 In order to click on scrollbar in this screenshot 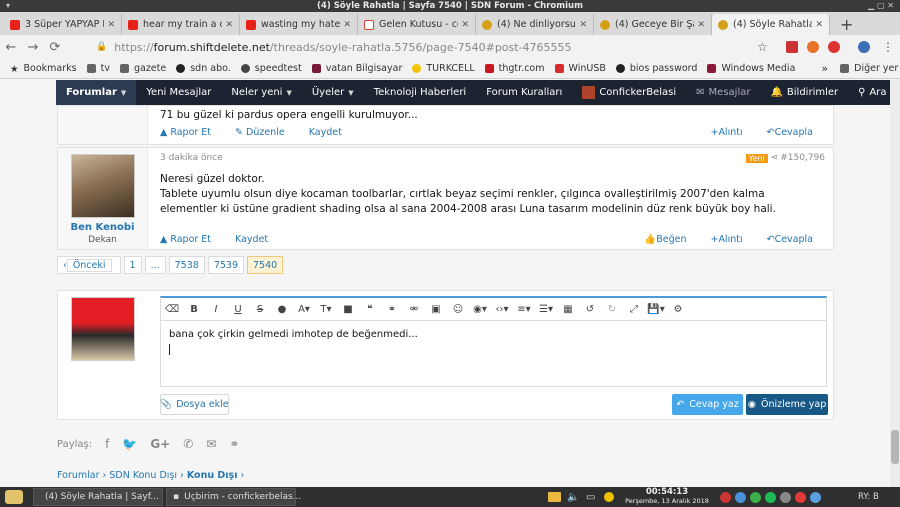, I will do `click(895, 283)`.